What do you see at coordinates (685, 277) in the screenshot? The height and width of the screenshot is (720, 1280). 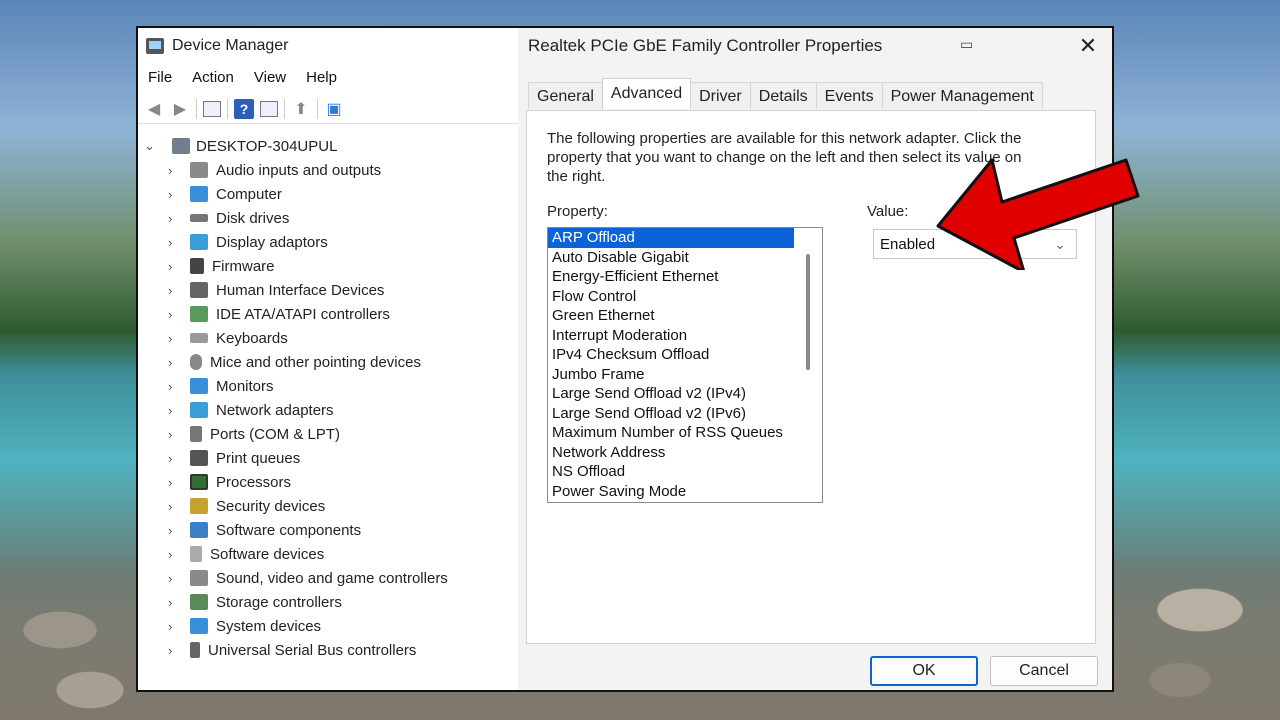 I see `property-item: Energy-Efficient Ethernet` at bounding box center [685, 277].